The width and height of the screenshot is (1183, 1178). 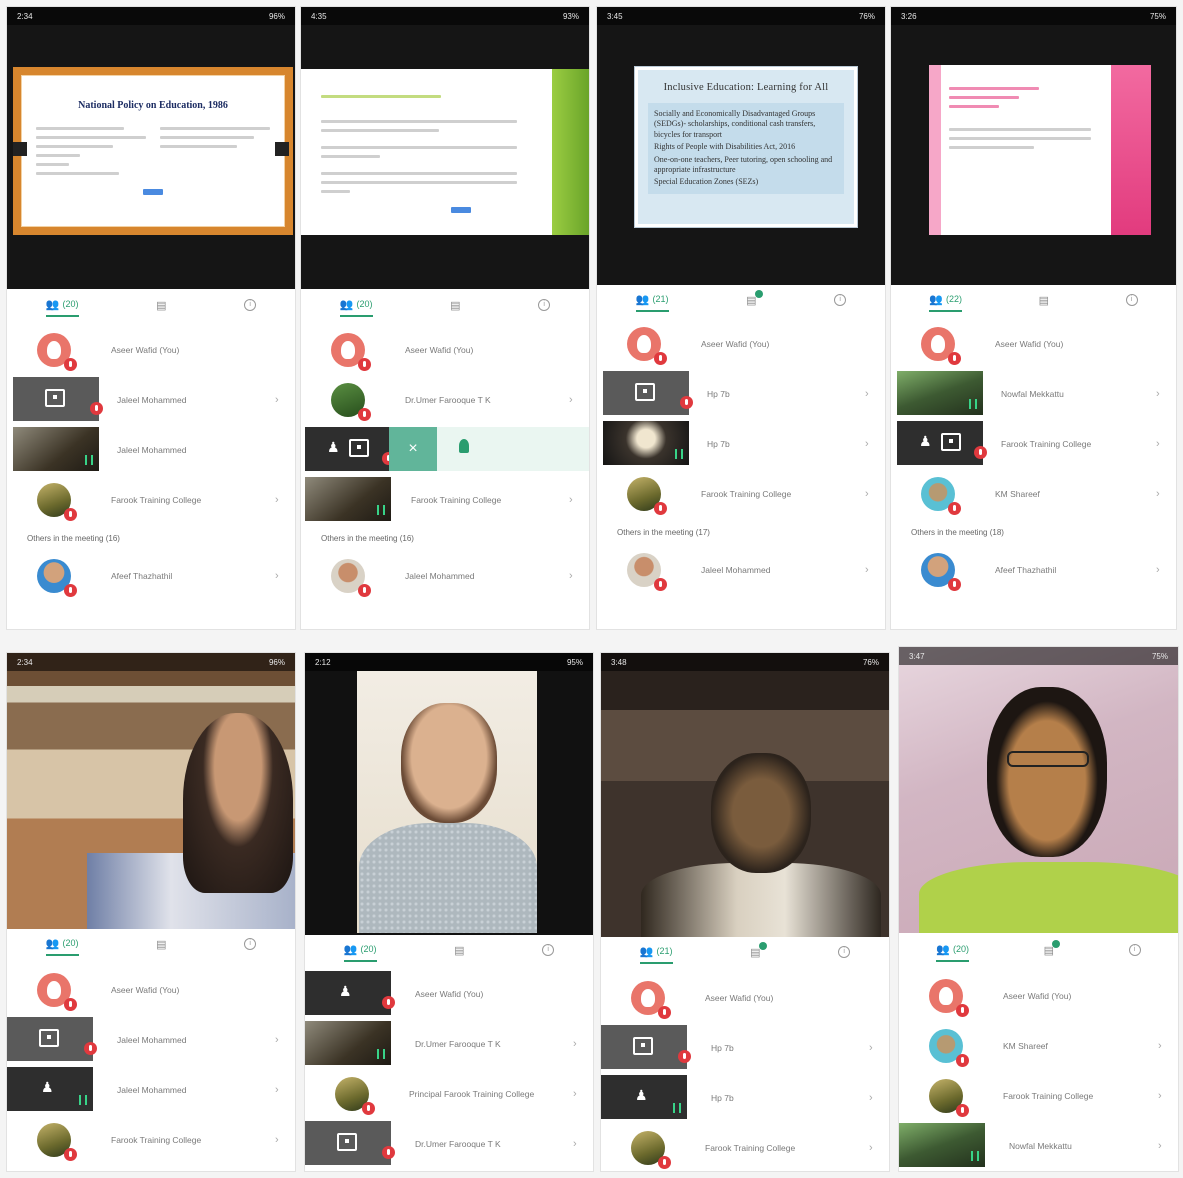 I want to click on participant-row: ♟ Hp 7b ›, so click(x=745, y=1098).